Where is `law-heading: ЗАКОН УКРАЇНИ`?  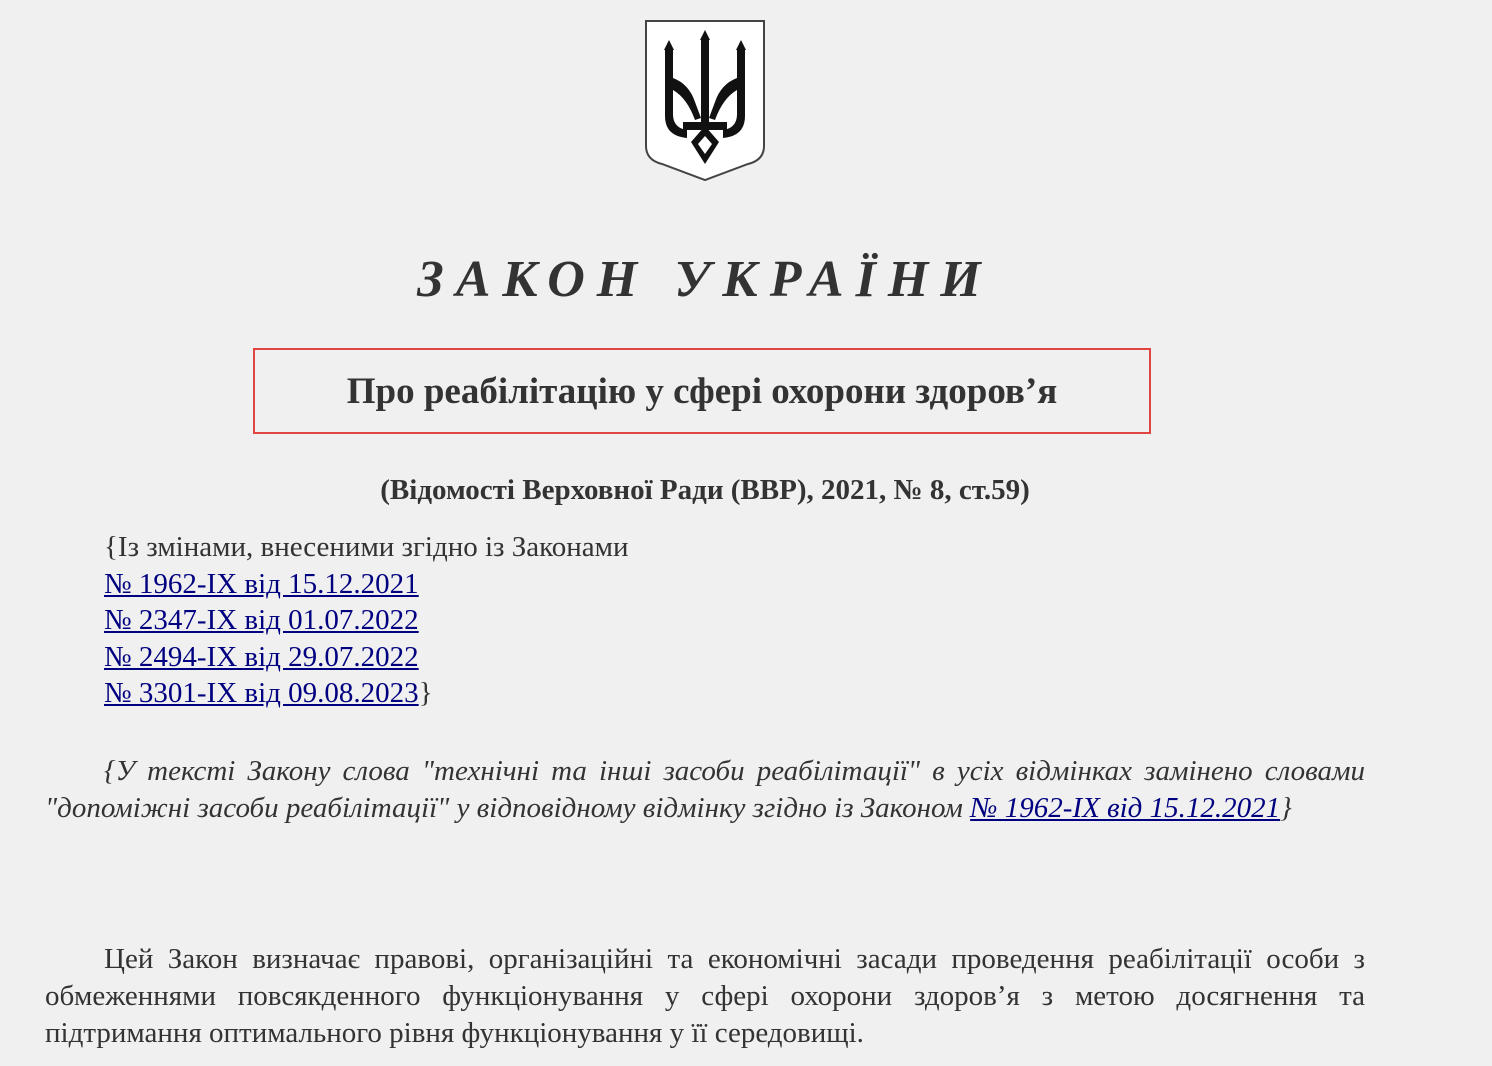 law-heading: ЗАКОН УКРАЇНИ is located at coordinates (705, 279).